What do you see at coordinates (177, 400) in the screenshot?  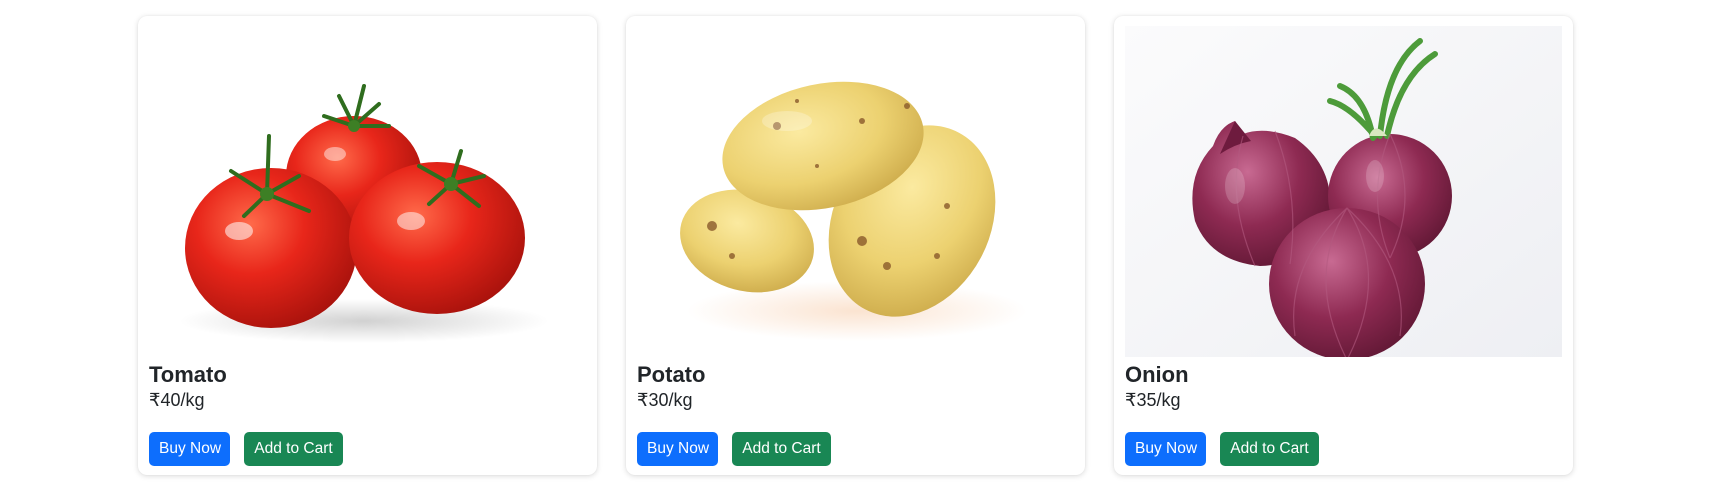 I see `product-price: ₹40/kg` at bounding box center [177, 400].